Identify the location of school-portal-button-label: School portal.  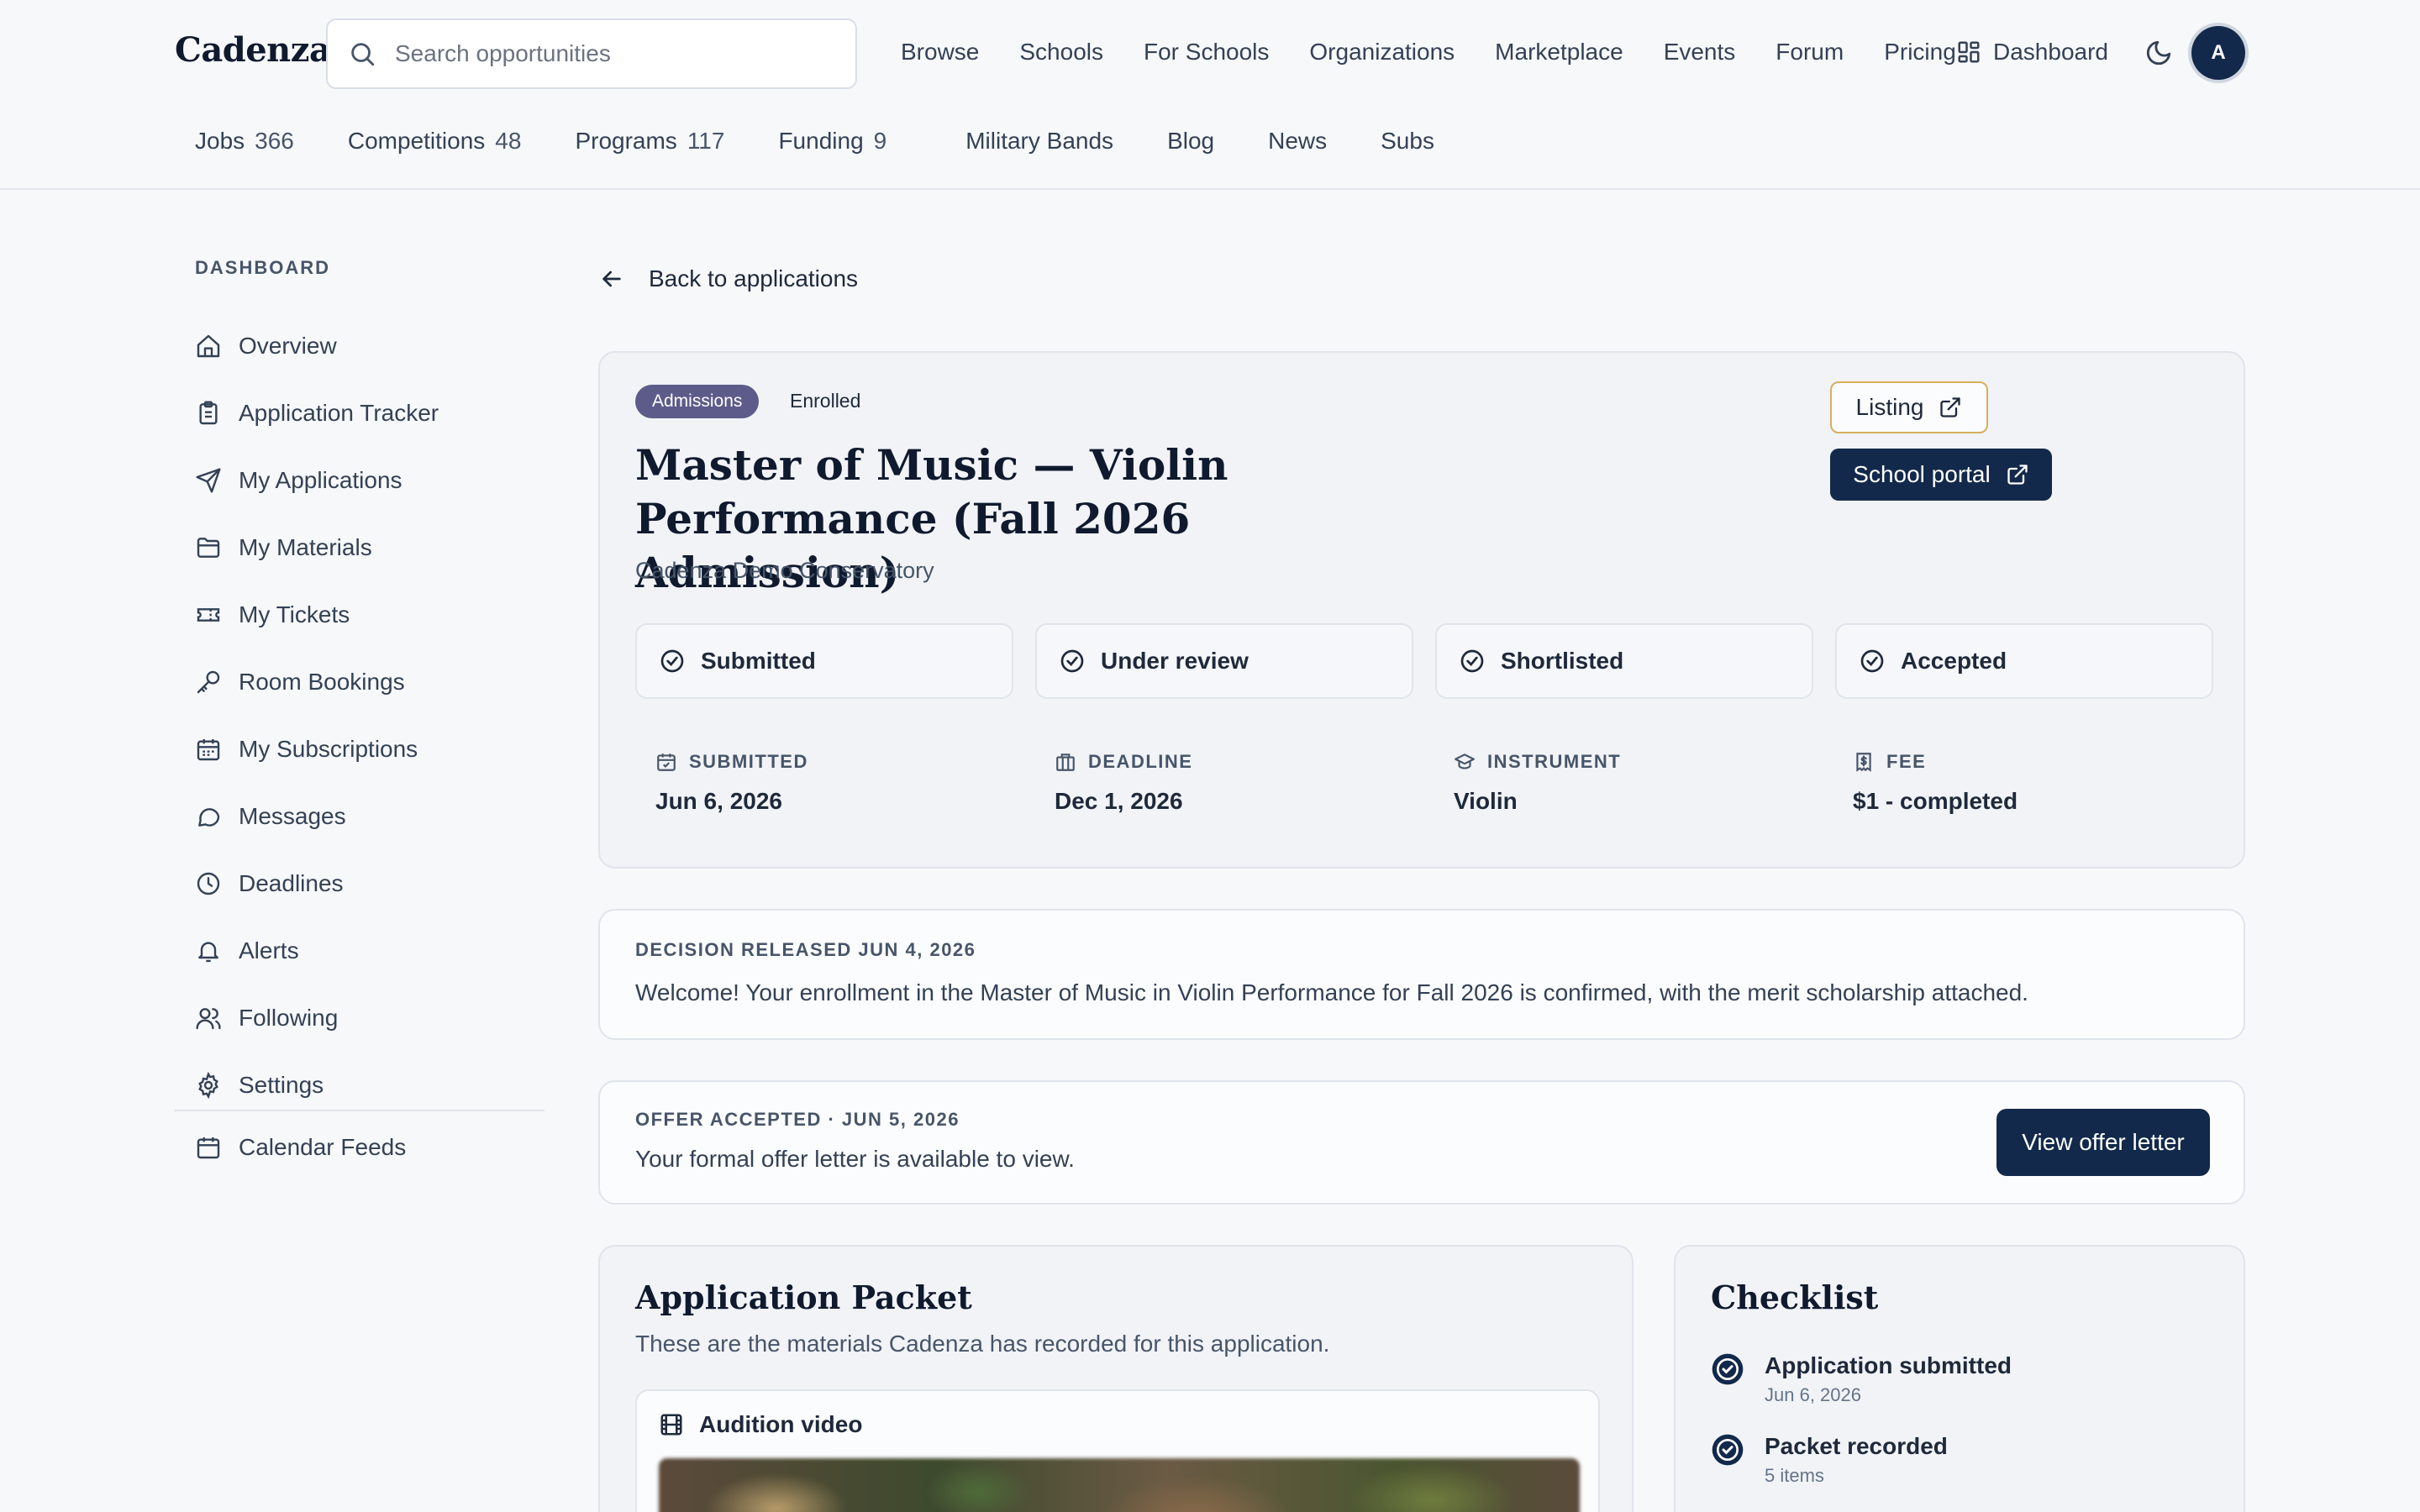
(1922, 474).